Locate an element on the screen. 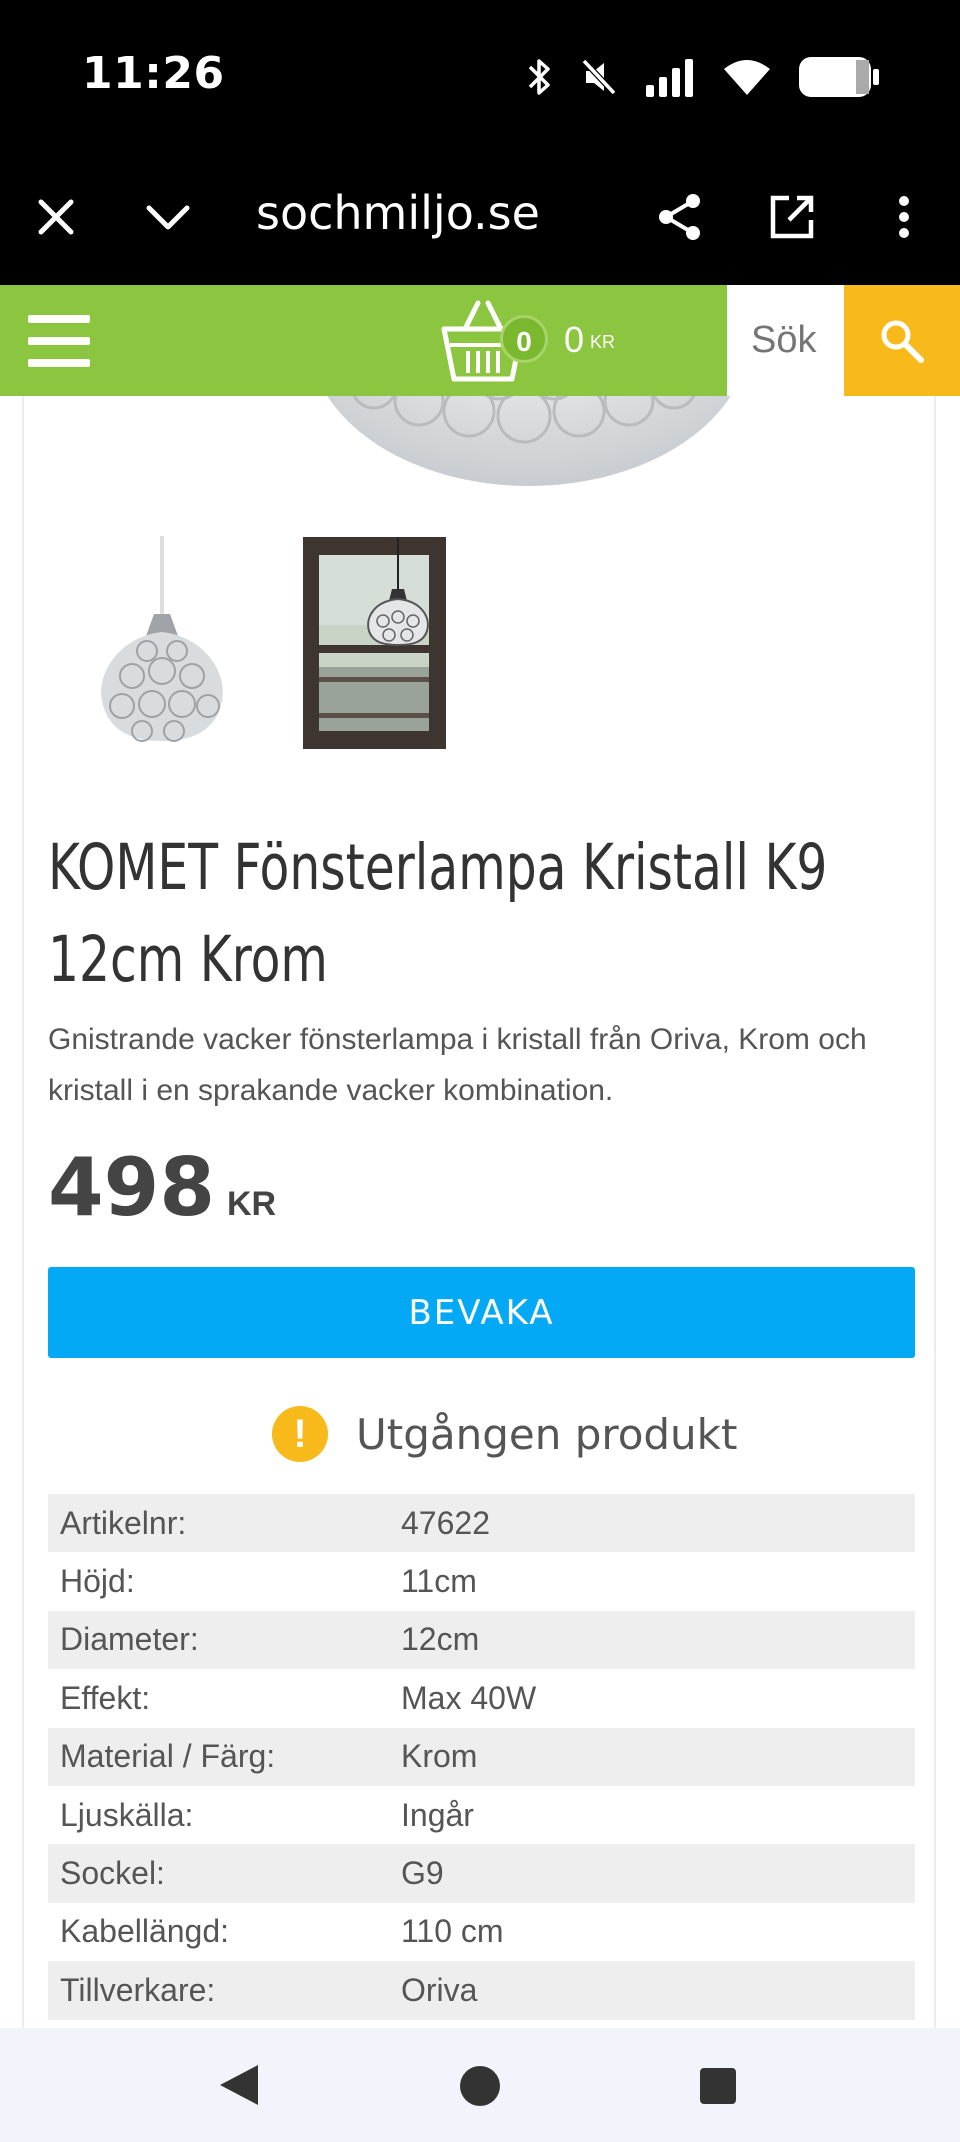 This screenshot has height=2142, width=960. browser-toolbar: sochmiljo.se is located at coordinates (480, 217).